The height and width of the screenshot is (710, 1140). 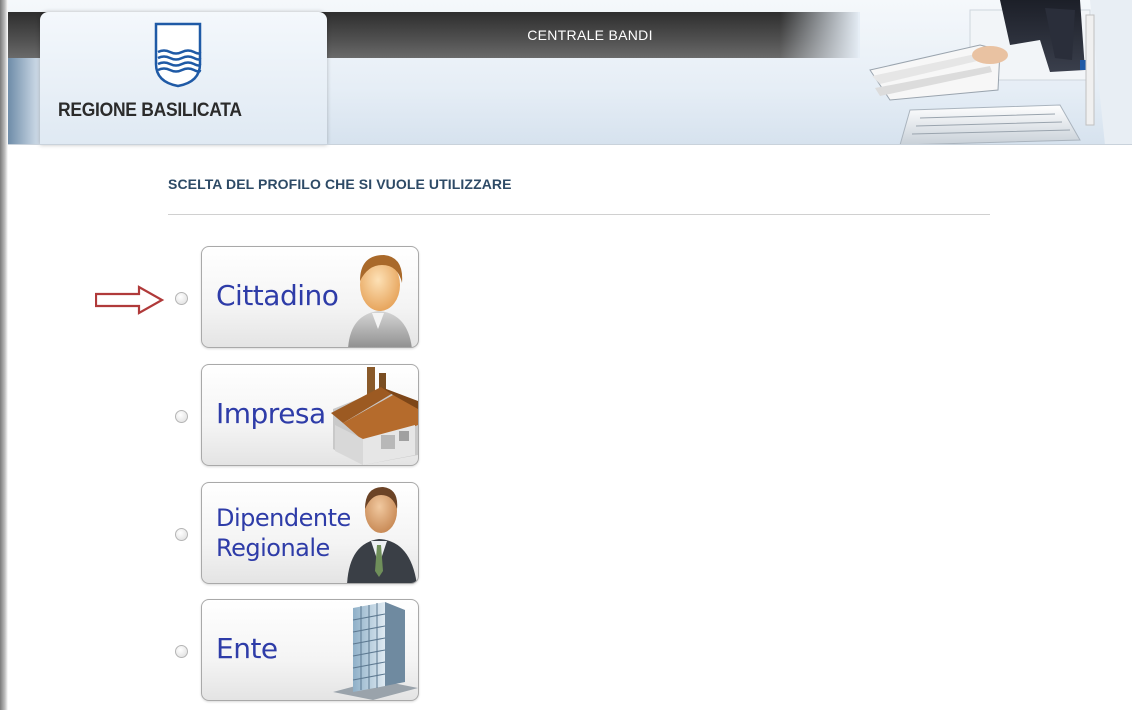 What do you see at coordinates (380, 301) in the screenshot?
I see `person-icon` at bounding box center [380, 301].